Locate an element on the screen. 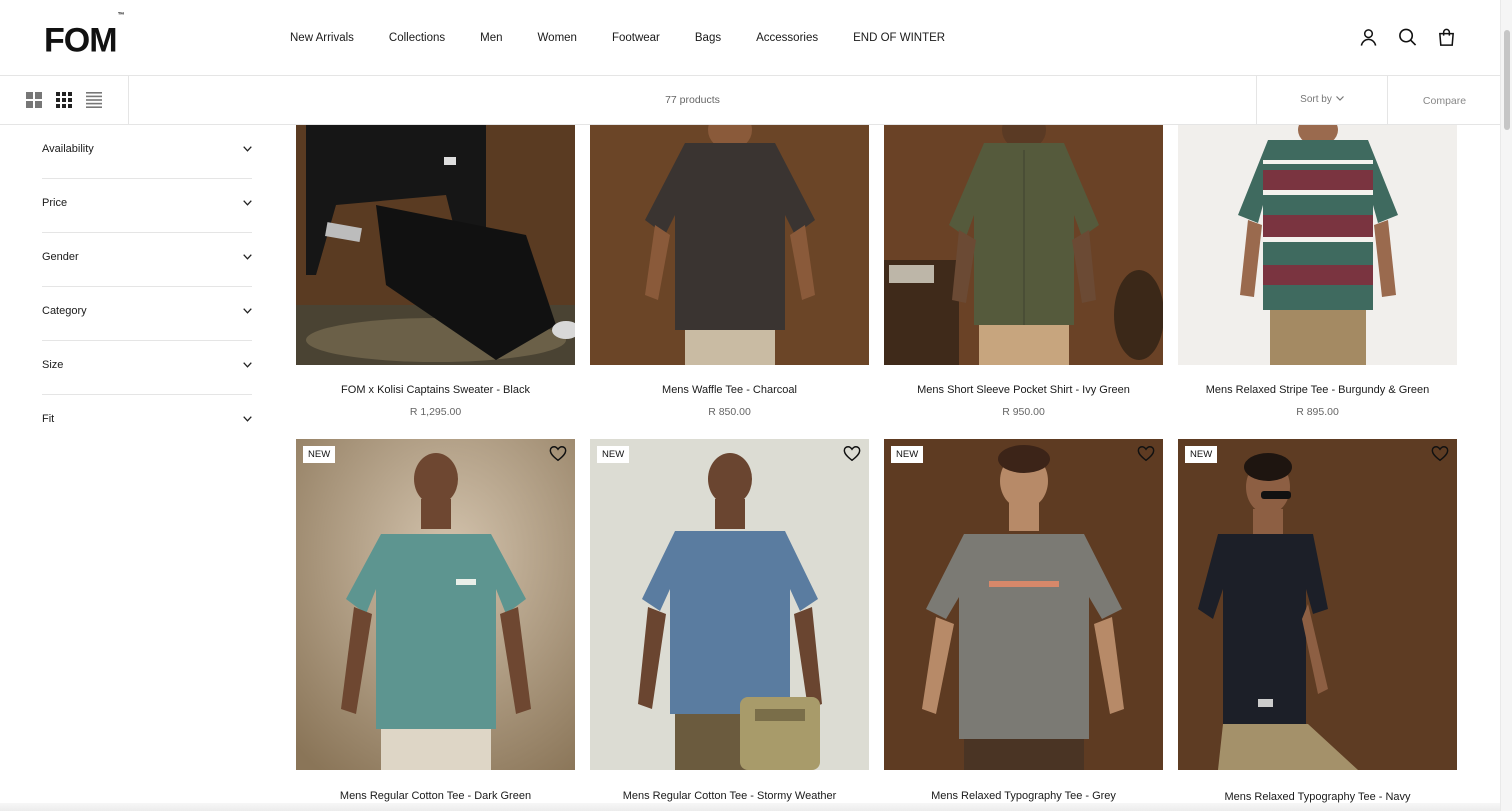 This screenshot has height=811, width=1512. nav-footwear: Footwear is located at coordinates (636, 38).